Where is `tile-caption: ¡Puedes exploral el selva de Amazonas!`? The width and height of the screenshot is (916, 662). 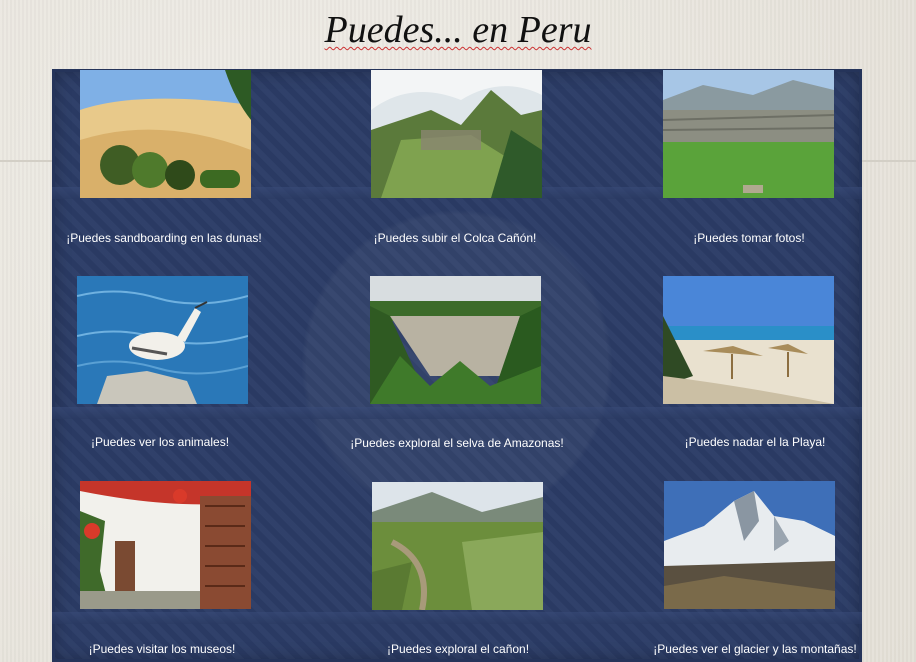
tile-caption: ¡Puedes exploral el selva de Amazonas! is located at coordinates (457, 443).